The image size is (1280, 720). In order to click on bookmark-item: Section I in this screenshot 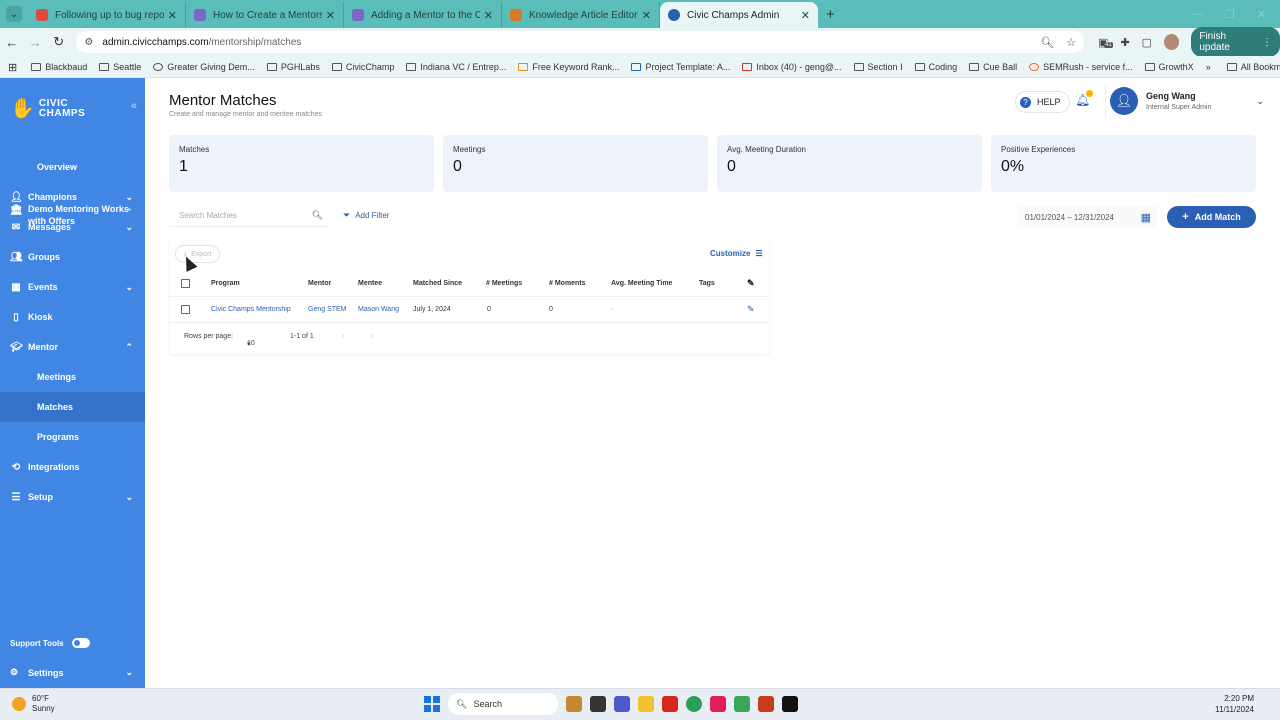, I will do `click(878, 67)`.